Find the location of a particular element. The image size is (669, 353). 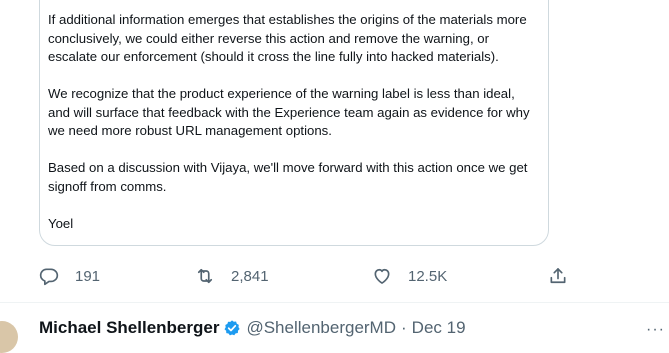

message-signature: Yoel is located at coordinates (61, 223).